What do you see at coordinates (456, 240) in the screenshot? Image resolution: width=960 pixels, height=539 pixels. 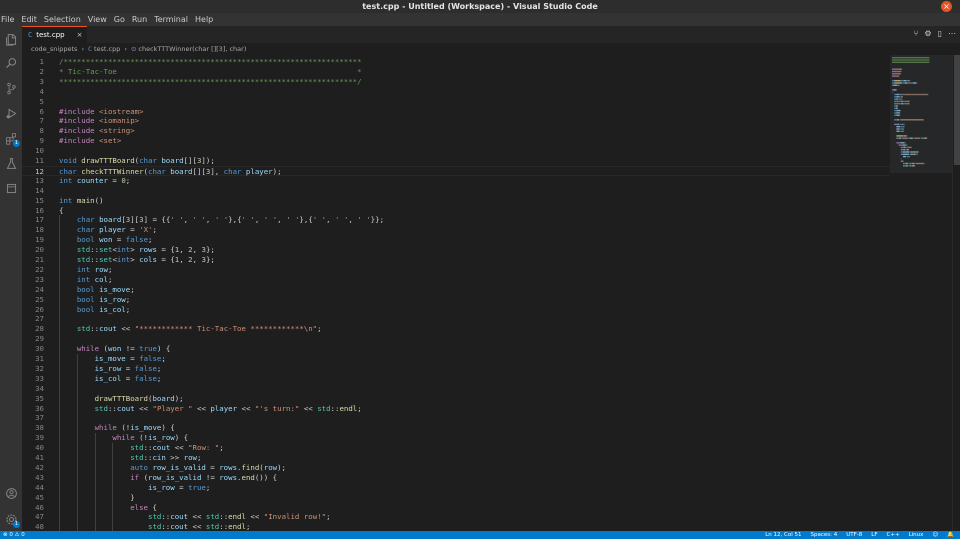 I see `code-line: 19 bool won = false;` at bounding box center [456, 240].